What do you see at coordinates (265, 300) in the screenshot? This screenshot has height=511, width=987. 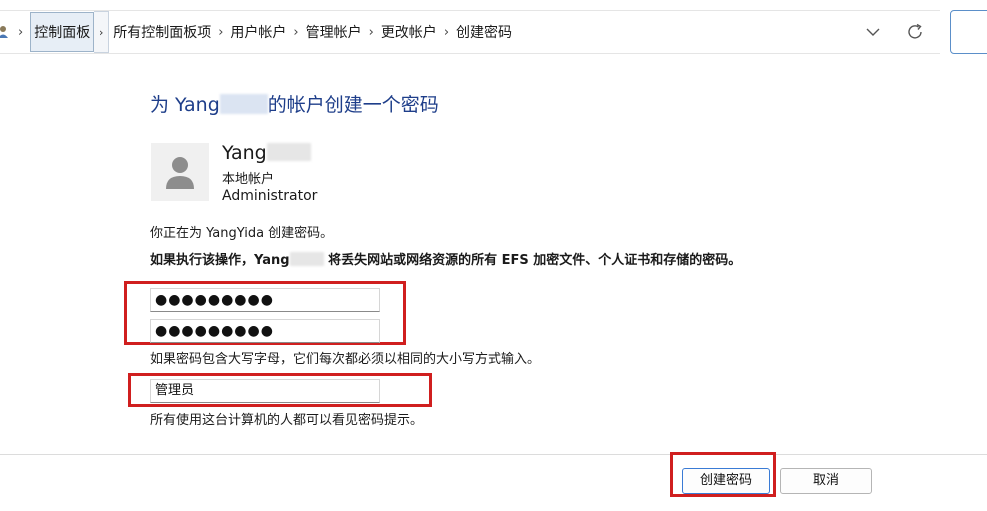 I see `new-password-field: ●●●●●●●●●` at bounding box center [265, 300].